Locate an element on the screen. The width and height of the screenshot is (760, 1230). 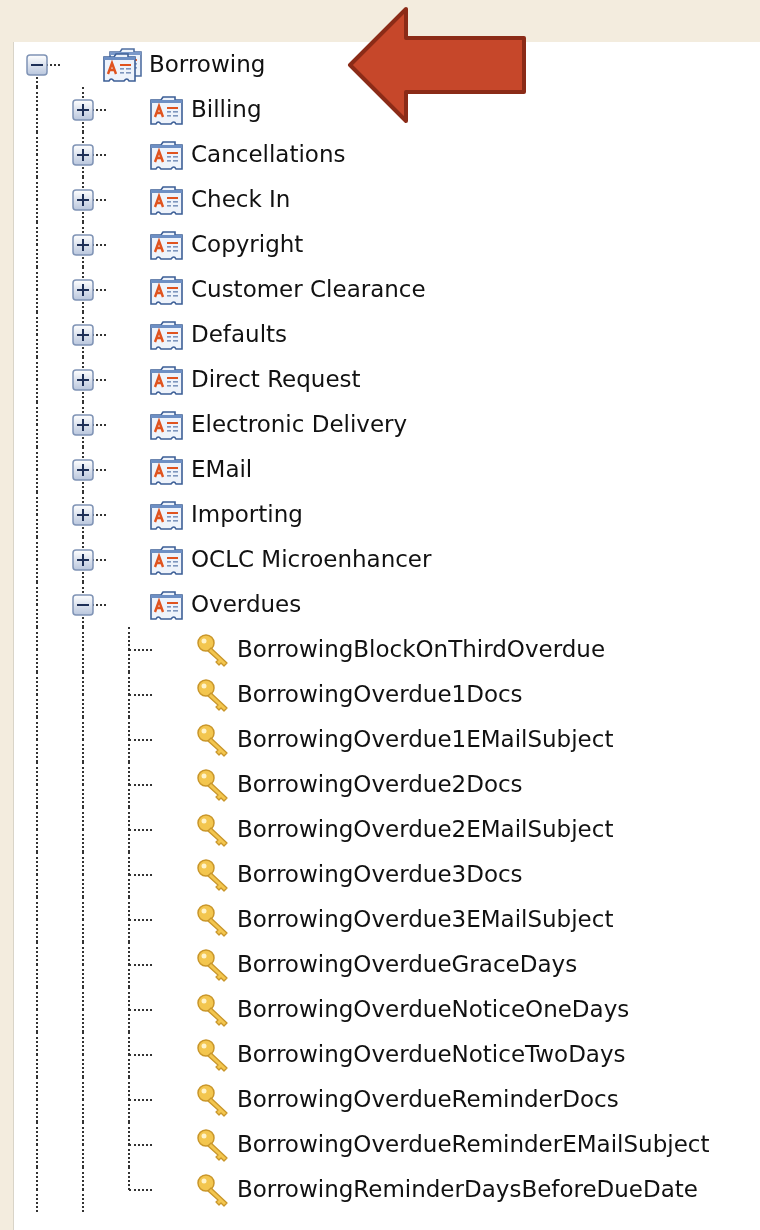
tree-item-label: Copyright is located at coordinates (247, 244).